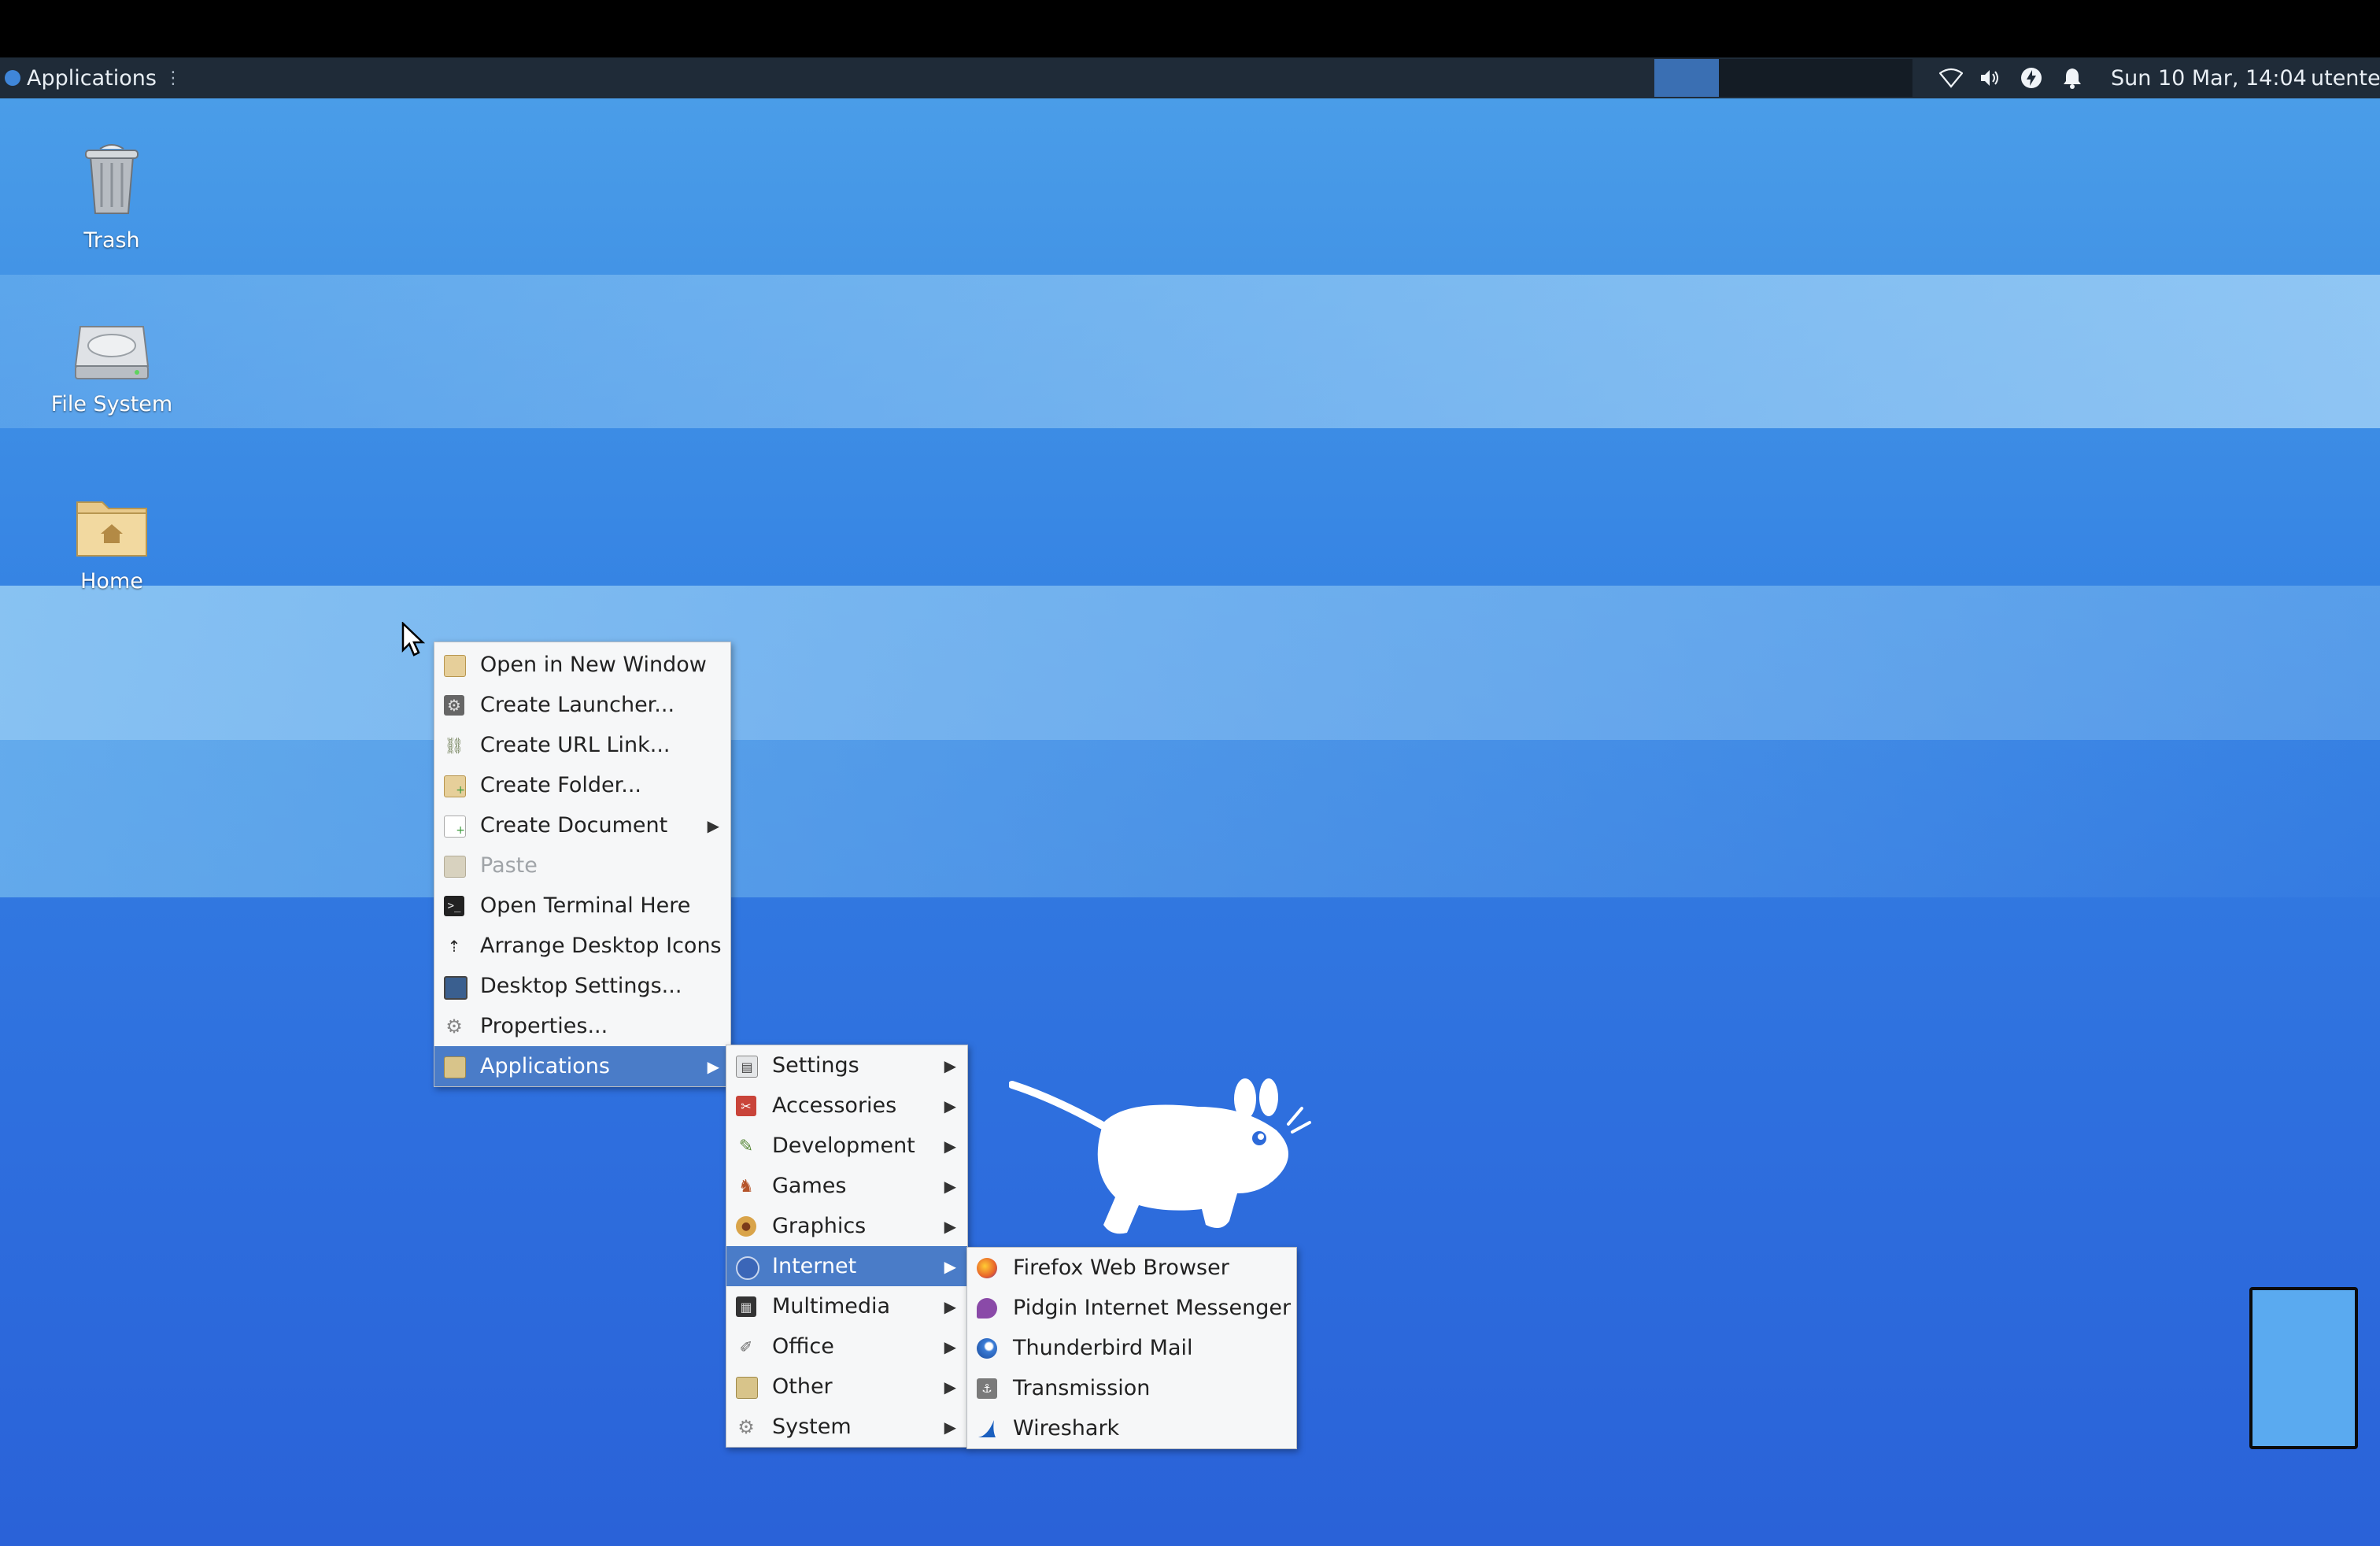  I want to click on desktop-icon-label: Home, so click(111, 581).